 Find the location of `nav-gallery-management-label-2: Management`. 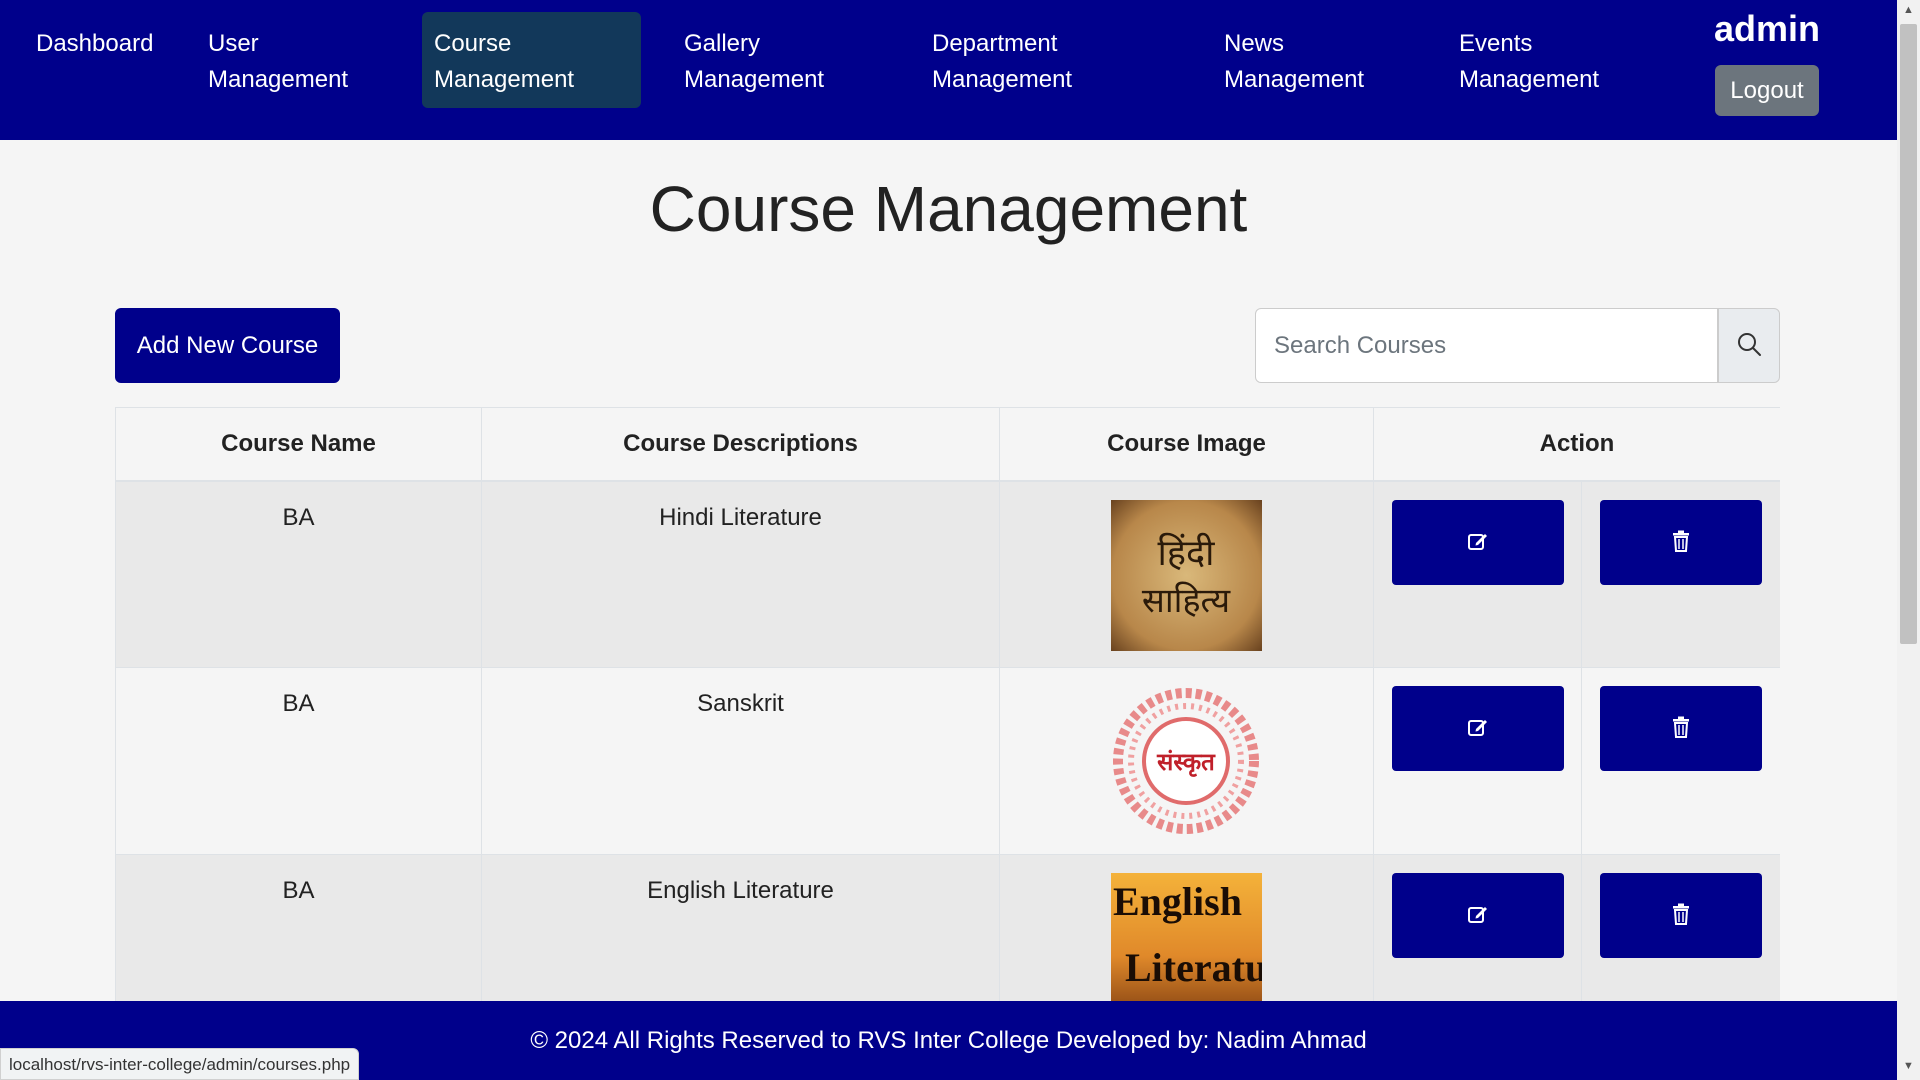

nav-gallery-management-label-2: Management is located at coordinates (754, 79).